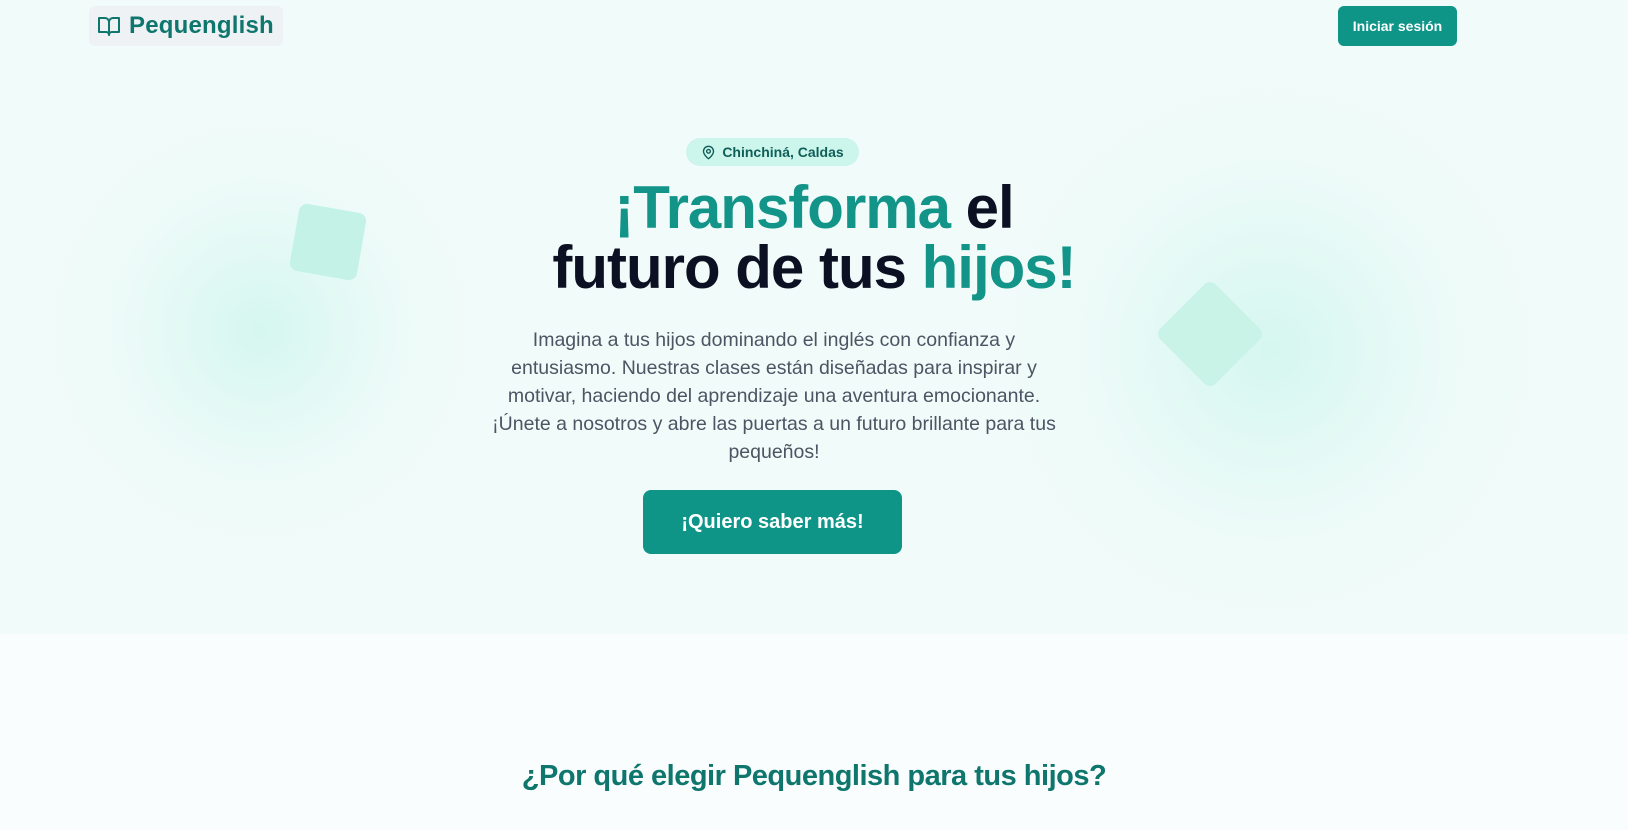 This screenshot has height=830, width=1628. What do you see at coordinates (772, 522) in the screenshot?
I see `learn-more-button: ¡Quiero saber más!` at bounding box center [772, 522].